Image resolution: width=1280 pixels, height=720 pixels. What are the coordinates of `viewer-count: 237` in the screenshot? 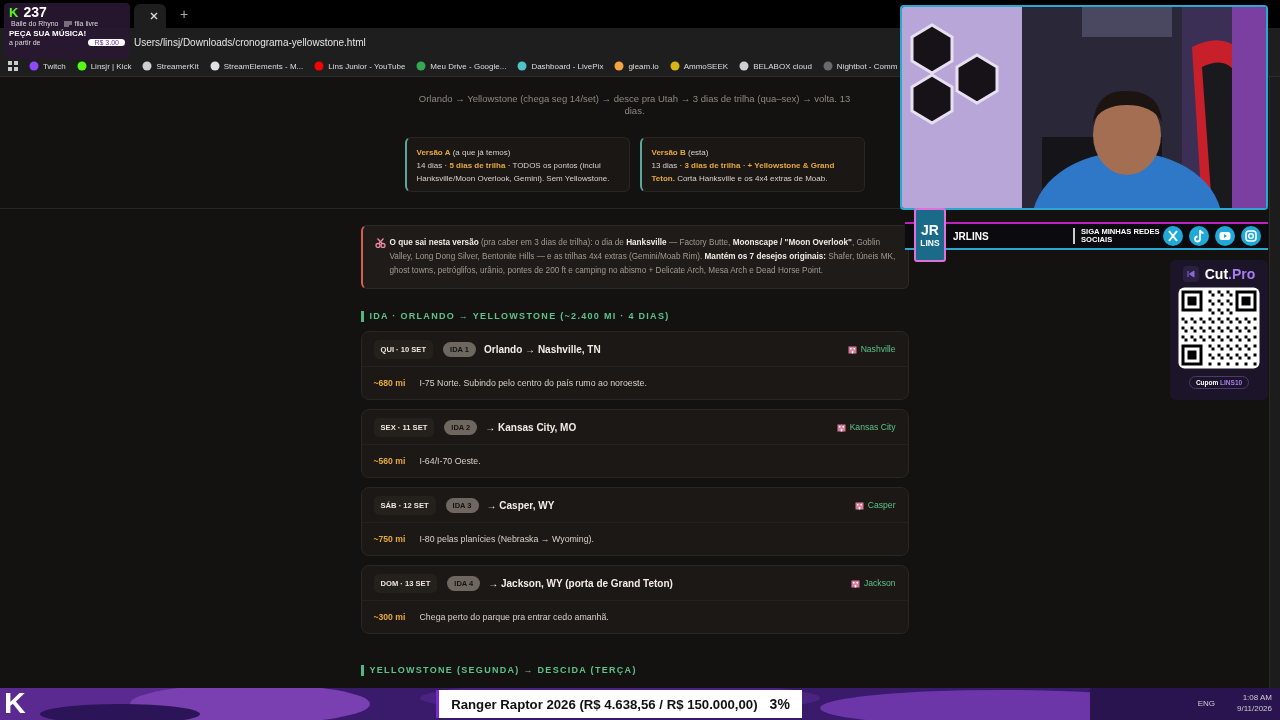 It's located at (35, 12).